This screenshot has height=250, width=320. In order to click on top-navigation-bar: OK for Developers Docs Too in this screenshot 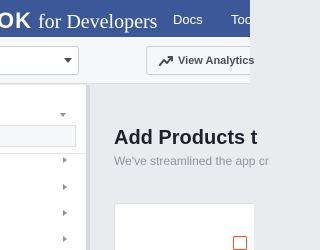, I will do `click(125, 18)`.